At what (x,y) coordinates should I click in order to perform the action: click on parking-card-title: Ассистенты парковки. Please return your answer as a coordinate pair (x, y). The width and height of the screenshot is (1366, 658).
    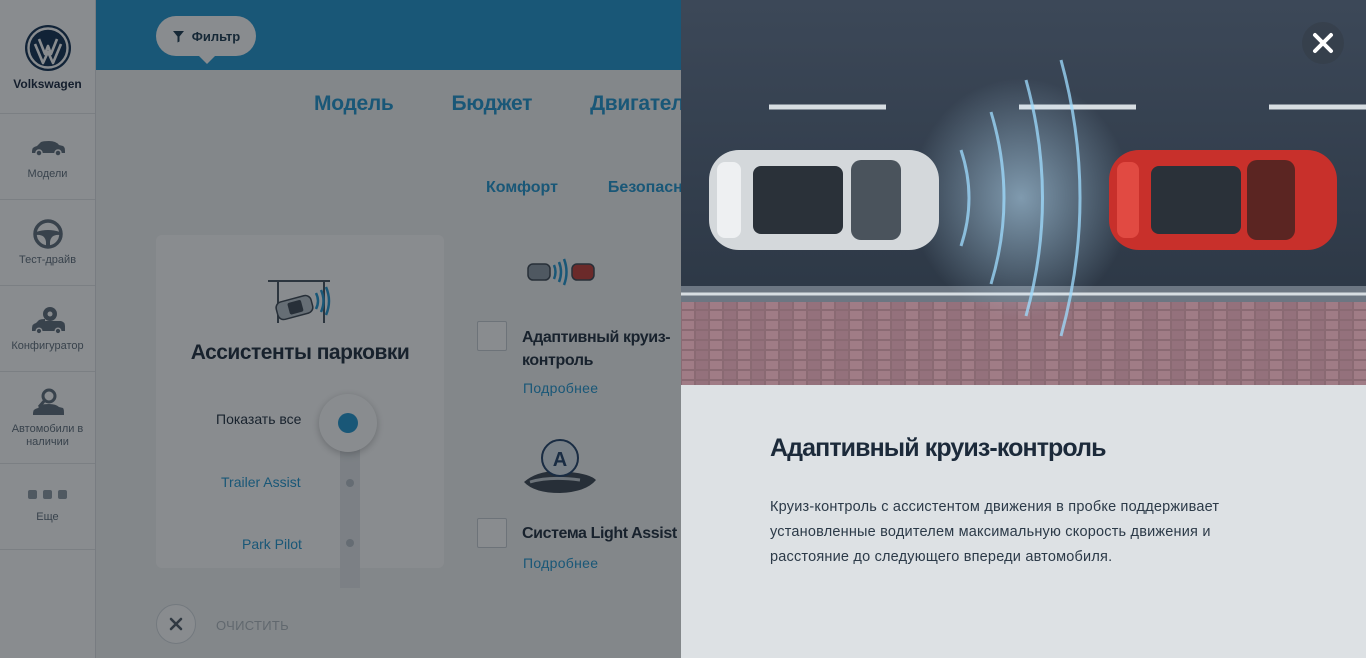
    Looking at the image, I should click on (300, 352).